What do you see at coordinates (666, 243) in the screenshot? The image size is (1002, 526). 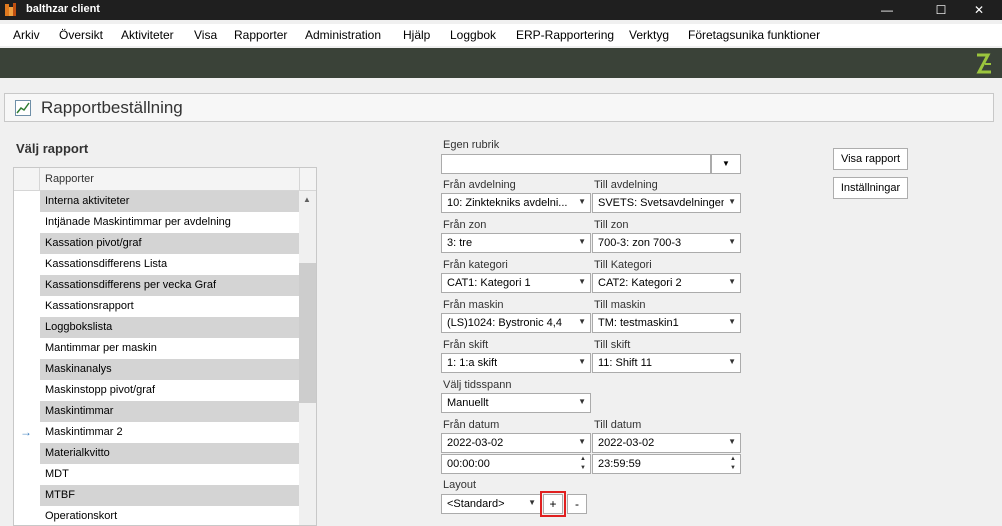 I see `till-zon-select: 700-3: zon 700-3 ▼` at bounding box center [666, 243].